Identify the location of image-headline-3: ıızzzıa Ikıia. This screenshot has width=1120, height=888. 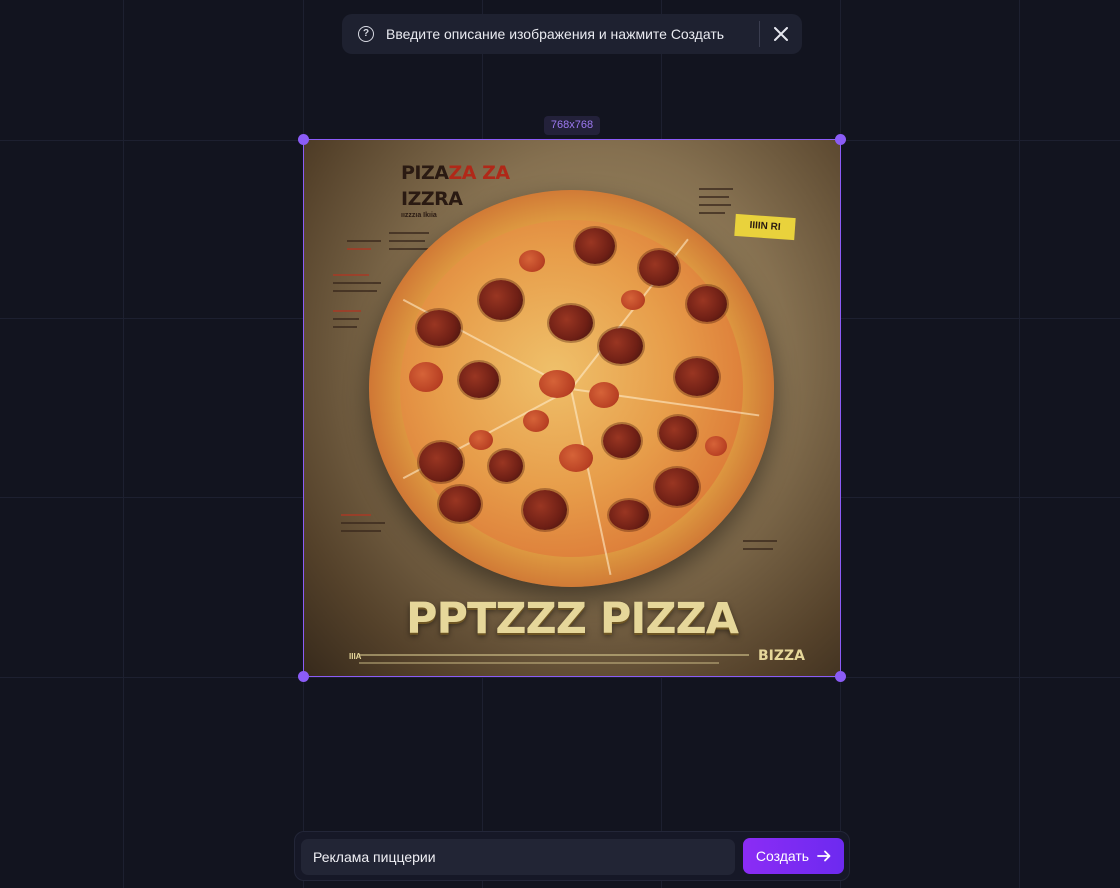
(419, 215).